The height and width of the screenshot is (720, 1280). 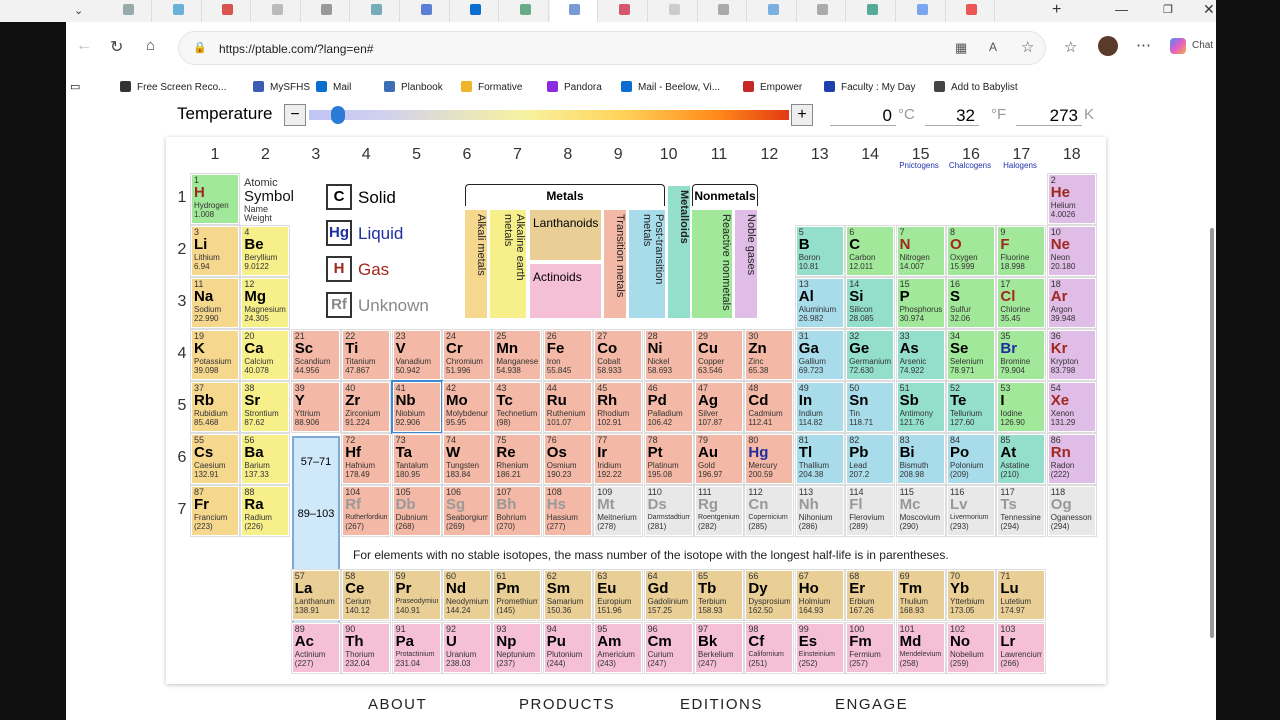 What do you see at coordinates (819, 511) in the screenshot?
I see `element-cell: 113 Nh Nihonium (286)` at bounding box center [819, 511].